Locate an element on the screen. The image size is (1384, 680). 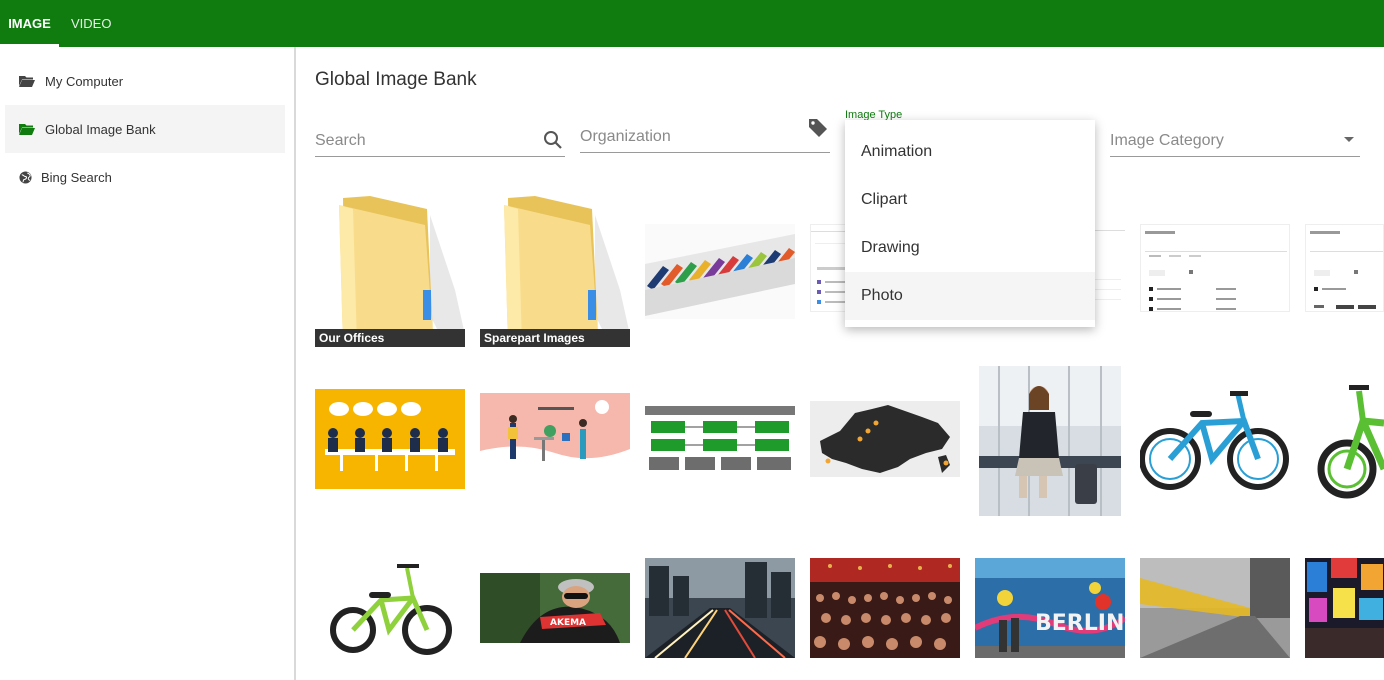
folder-caption: Sparepart Images is located at coordinates (555, 338).